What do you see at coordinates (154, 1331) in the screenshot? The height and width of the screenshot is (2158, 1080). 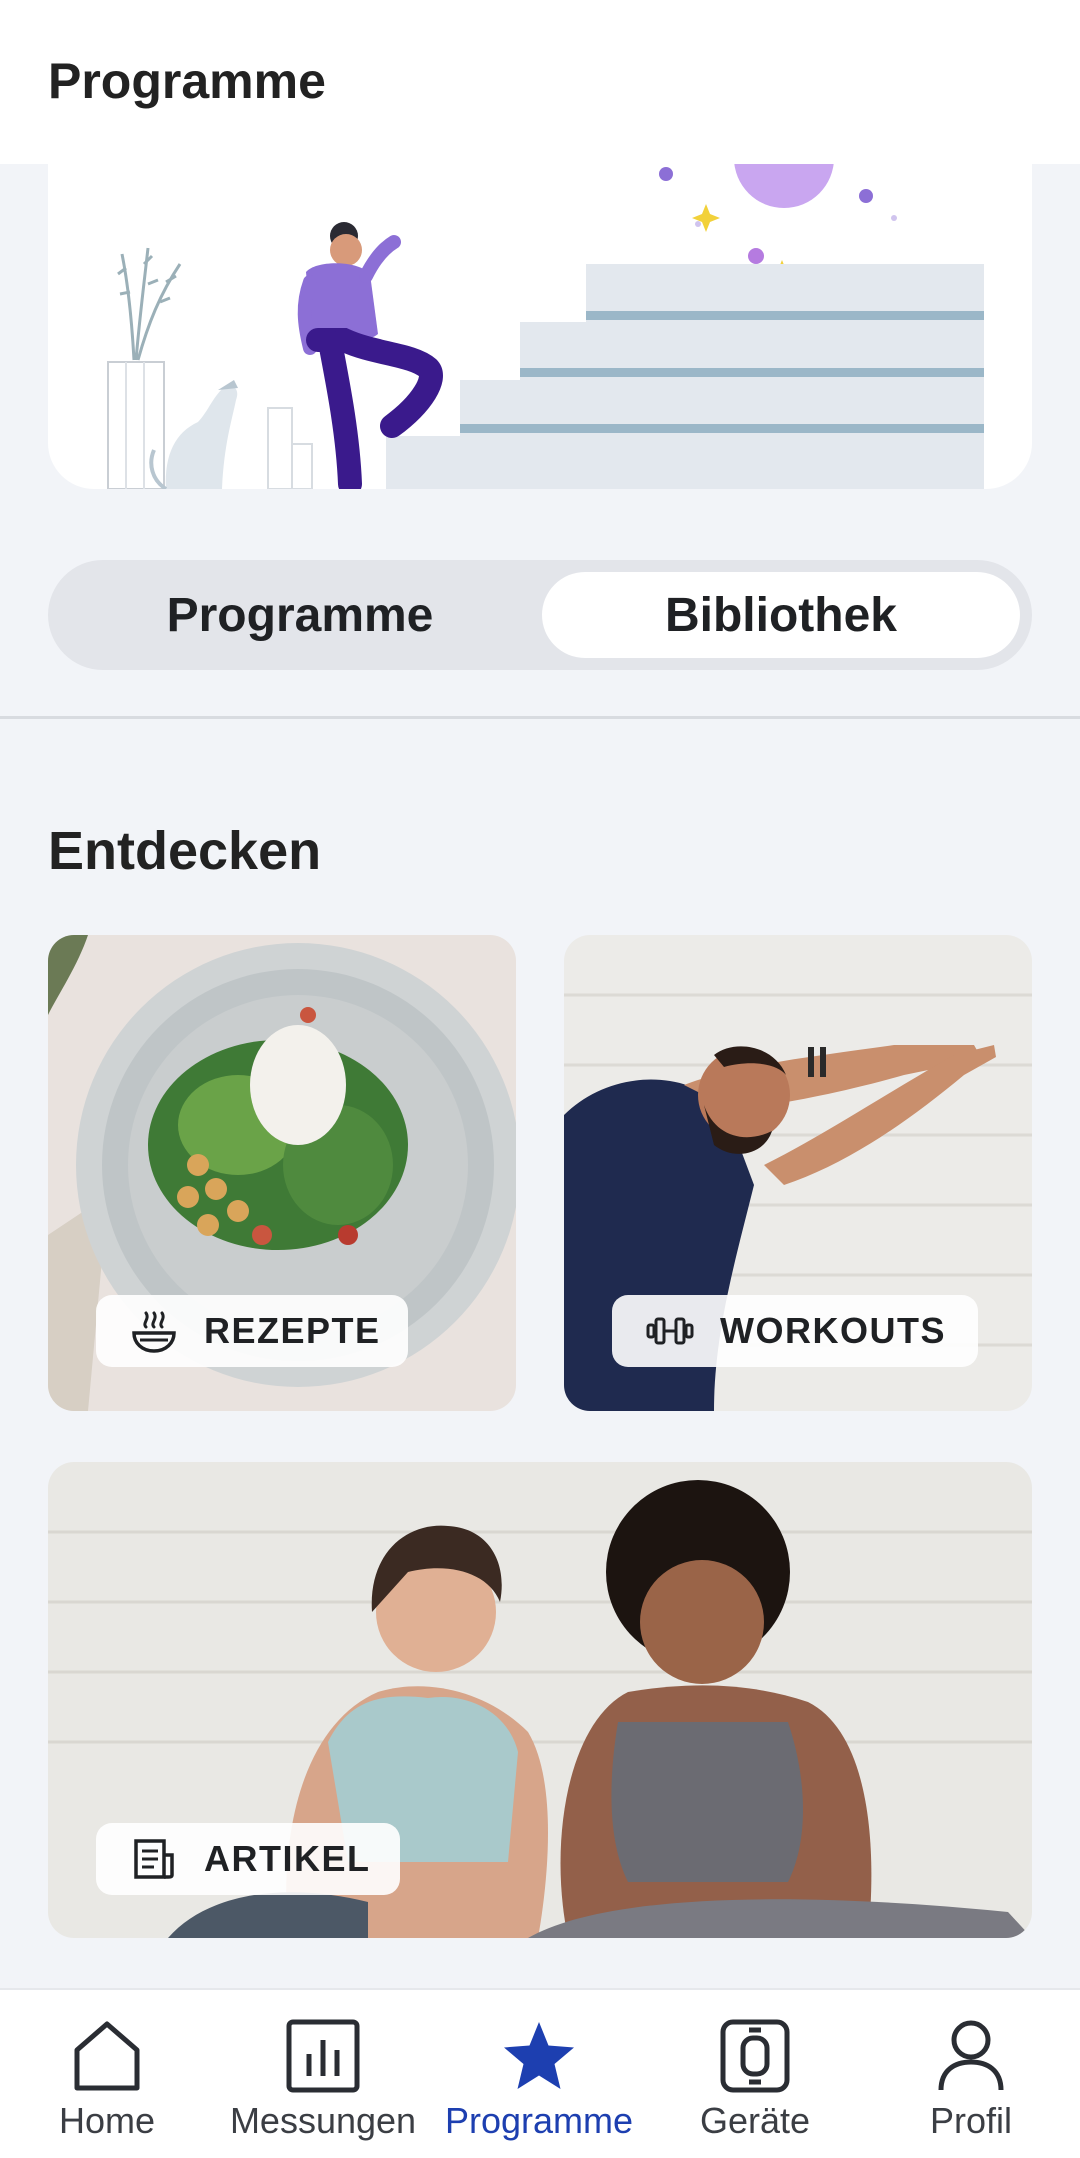 I see `bowl-steam-icon` at bounding box center [154, 1331].